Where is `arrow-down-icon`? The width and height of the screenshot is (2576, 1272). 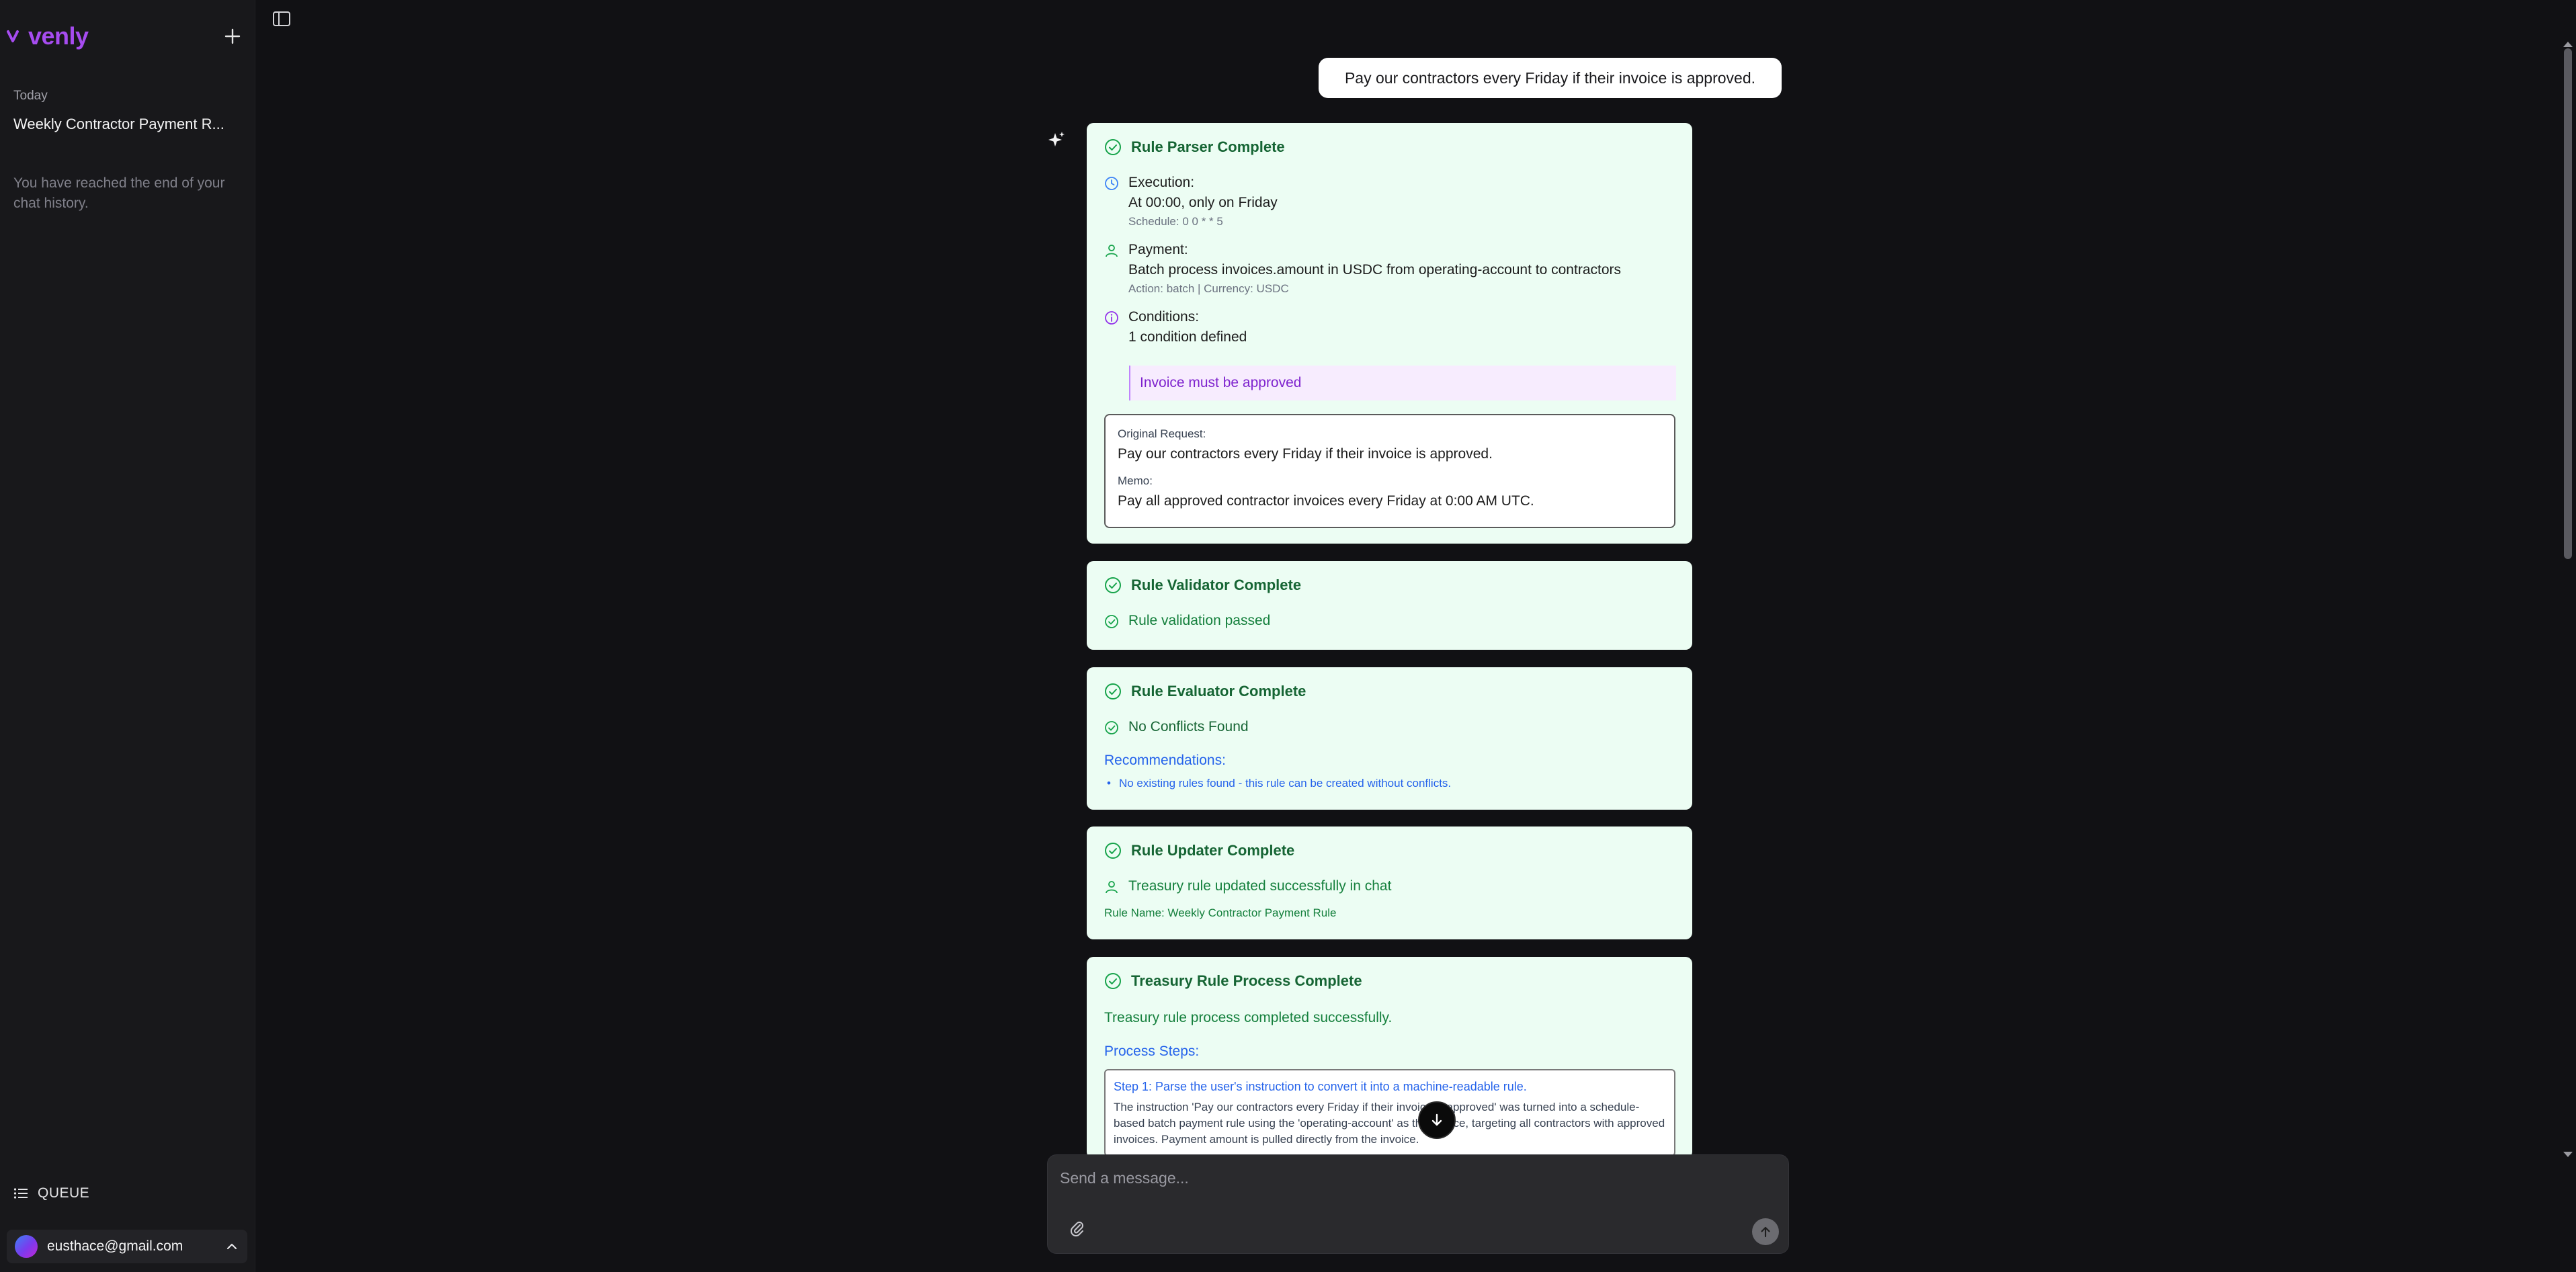
arrow-down-icon is located at coordinates (1436, 1119).